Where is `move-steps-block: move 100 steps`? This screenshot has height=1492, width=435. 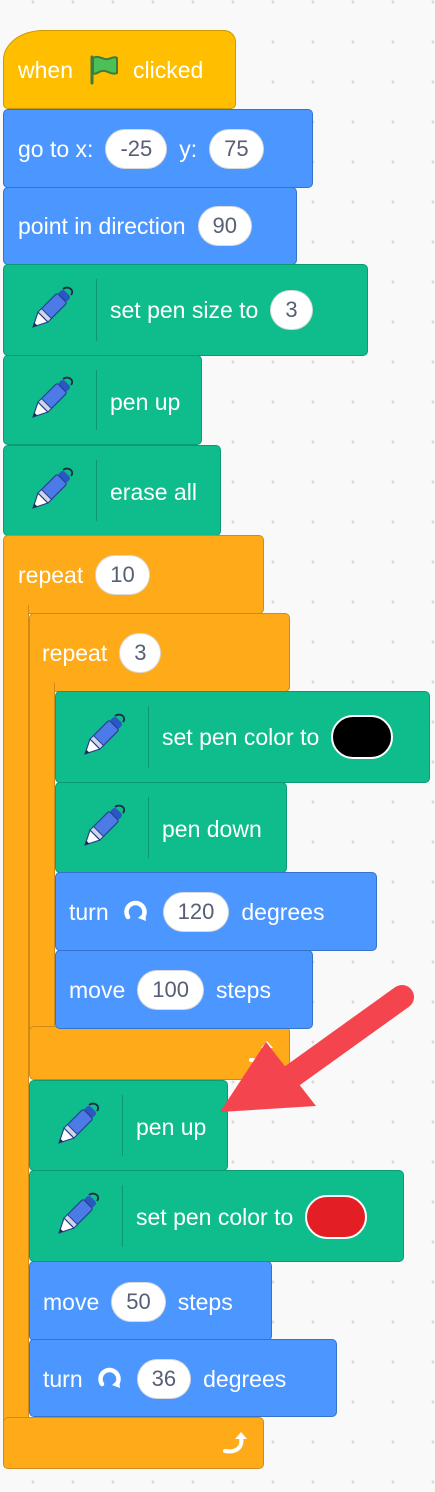 move-steps-block: move 100 steps is located at coordinates (184, 989).